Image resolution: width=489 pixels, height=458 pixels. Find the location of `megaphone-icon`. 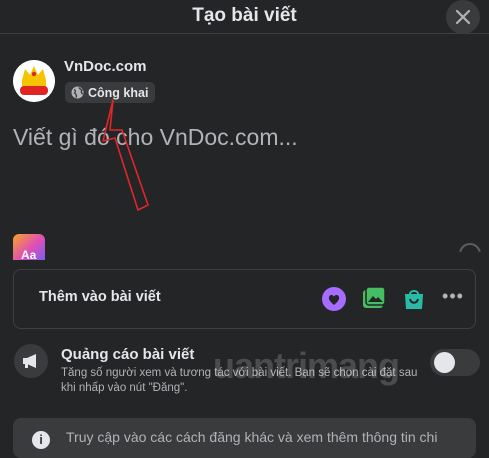

megaphone-icon is located at coordinates (31, 361).